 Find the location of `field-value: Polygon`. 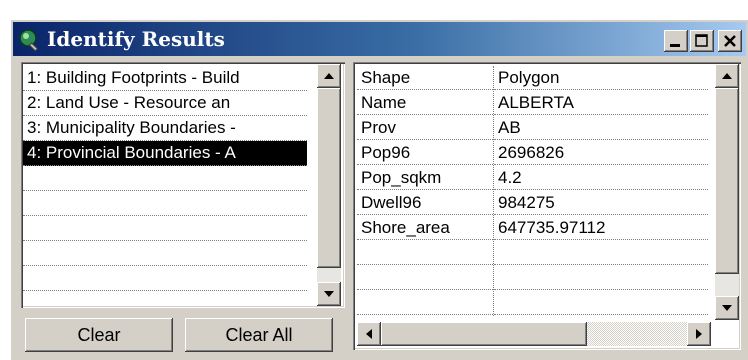

field-value: Polygon is located at coordinates (601, 78).